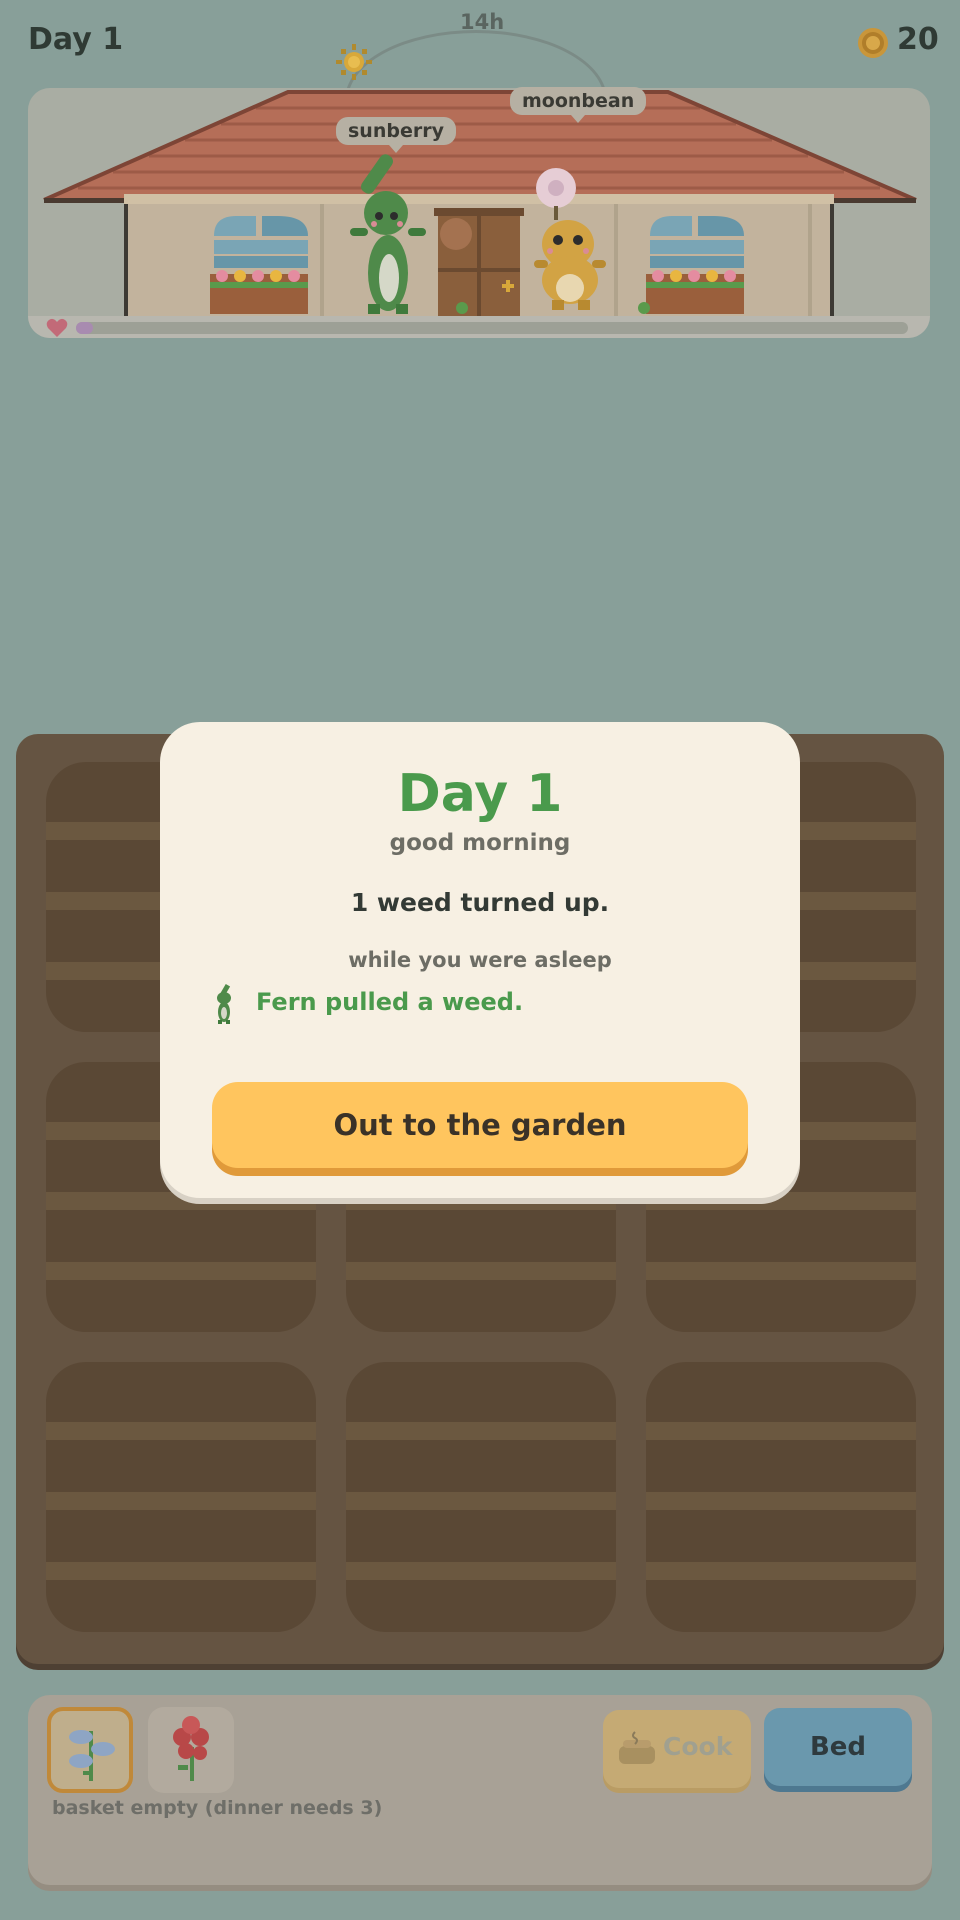 The height and width of the screenshot is (1920, 960). I want to click on dialog-subtitle: good morning, so click(480, 843).